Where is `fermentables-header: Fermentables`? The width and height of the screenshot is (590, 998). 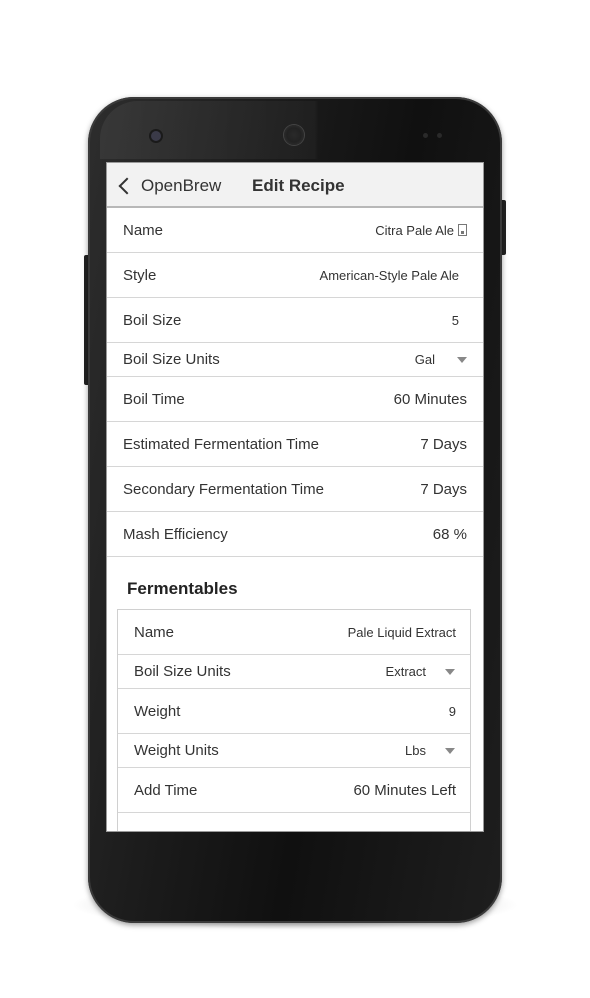 fermentables-header: Fermentables is located at coordinates (182, 588).